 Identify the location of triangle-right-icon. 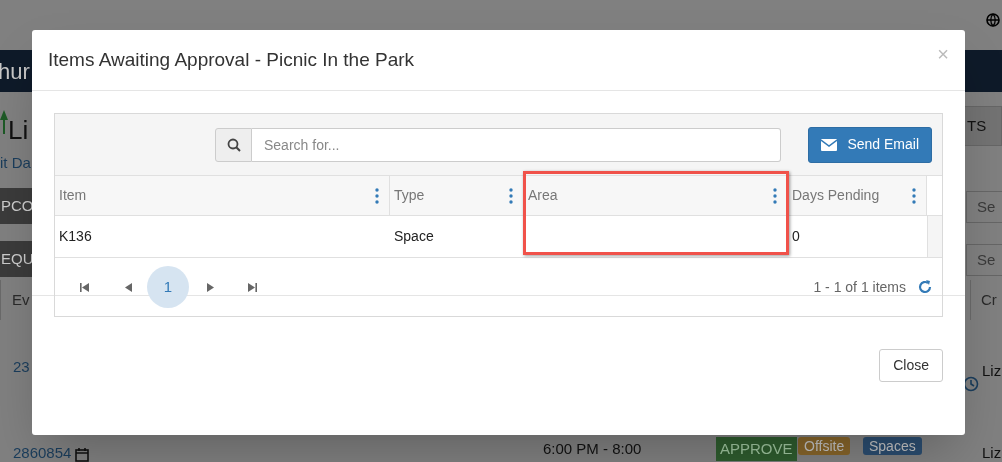
(210, 287).